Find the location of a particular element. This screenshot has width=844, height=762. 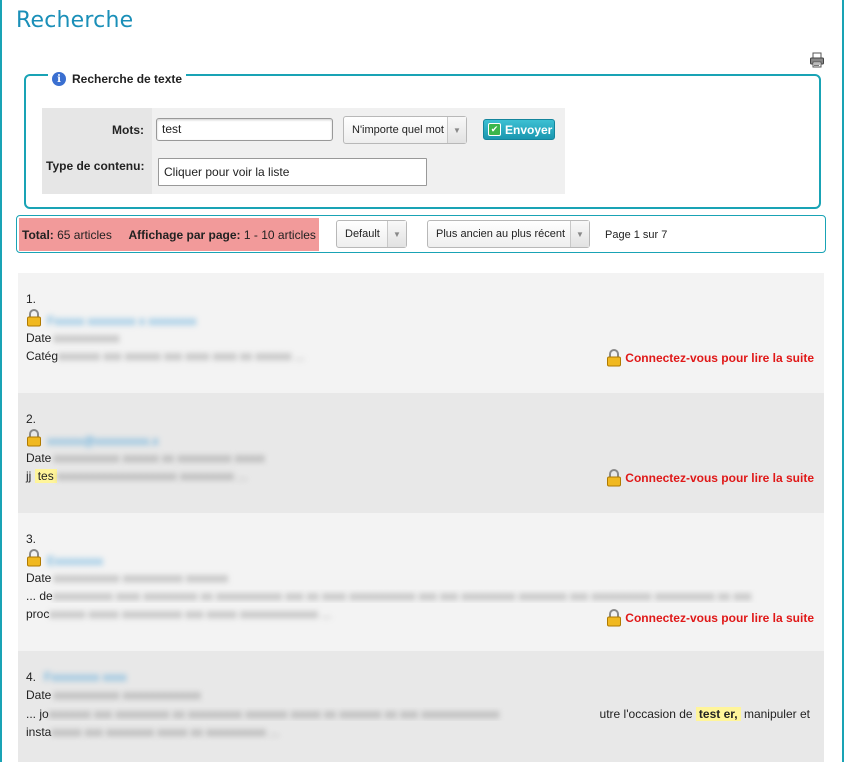

result-number: 3. is located at coordinates (31, 539).